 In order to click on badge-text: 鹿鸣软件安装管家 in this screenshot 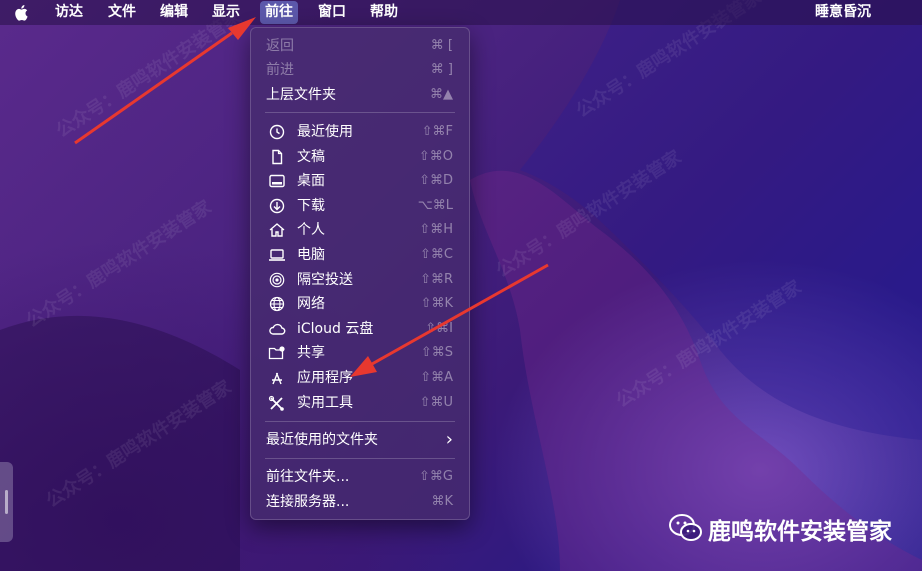, I will do `click(800, 532)`.